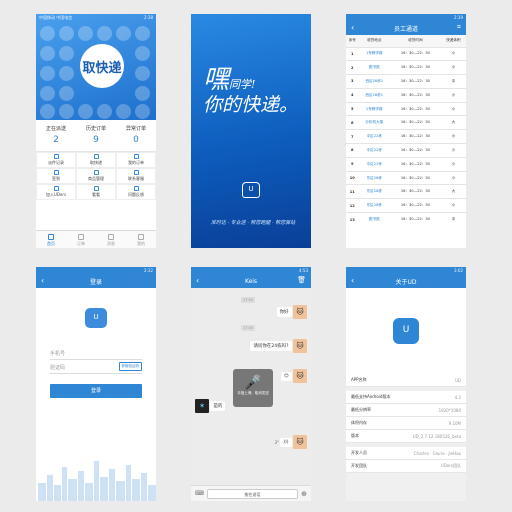 The height and width of the screenshot is (512, 512). Describe the element at coordinates (251, 131) in the screenshot. I see `splash-screen: 嘿同学! 你的快递。 U 准时达 · 专业送 · 帮您跑腿 · 帮您驿站` at that location.